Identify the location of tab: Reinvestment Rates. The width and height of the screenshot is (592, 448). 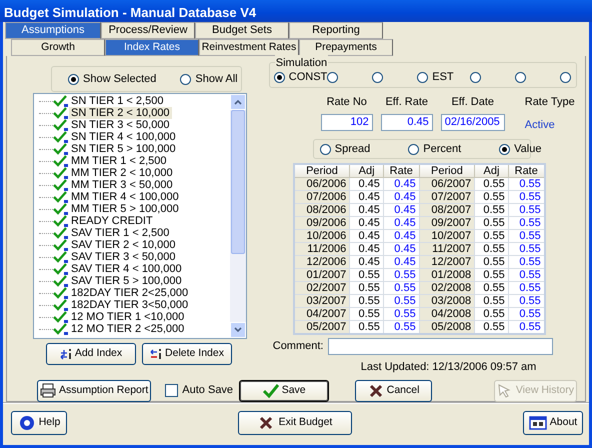
(249, 47).